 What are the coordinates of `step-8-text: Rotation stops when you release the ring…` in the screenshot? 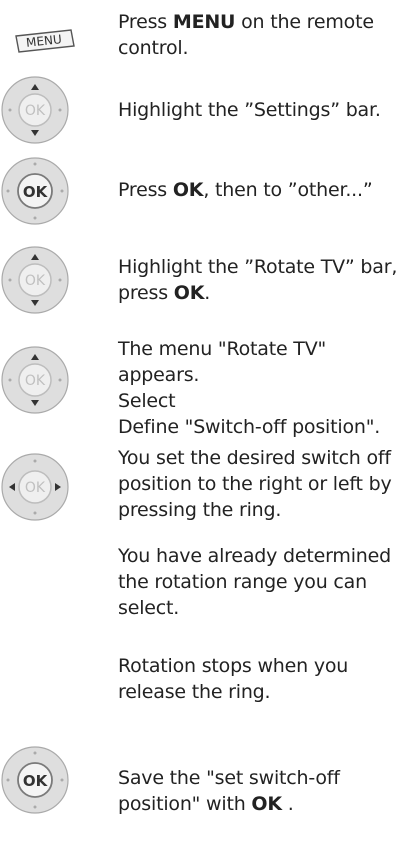 It's located at (233, 679).